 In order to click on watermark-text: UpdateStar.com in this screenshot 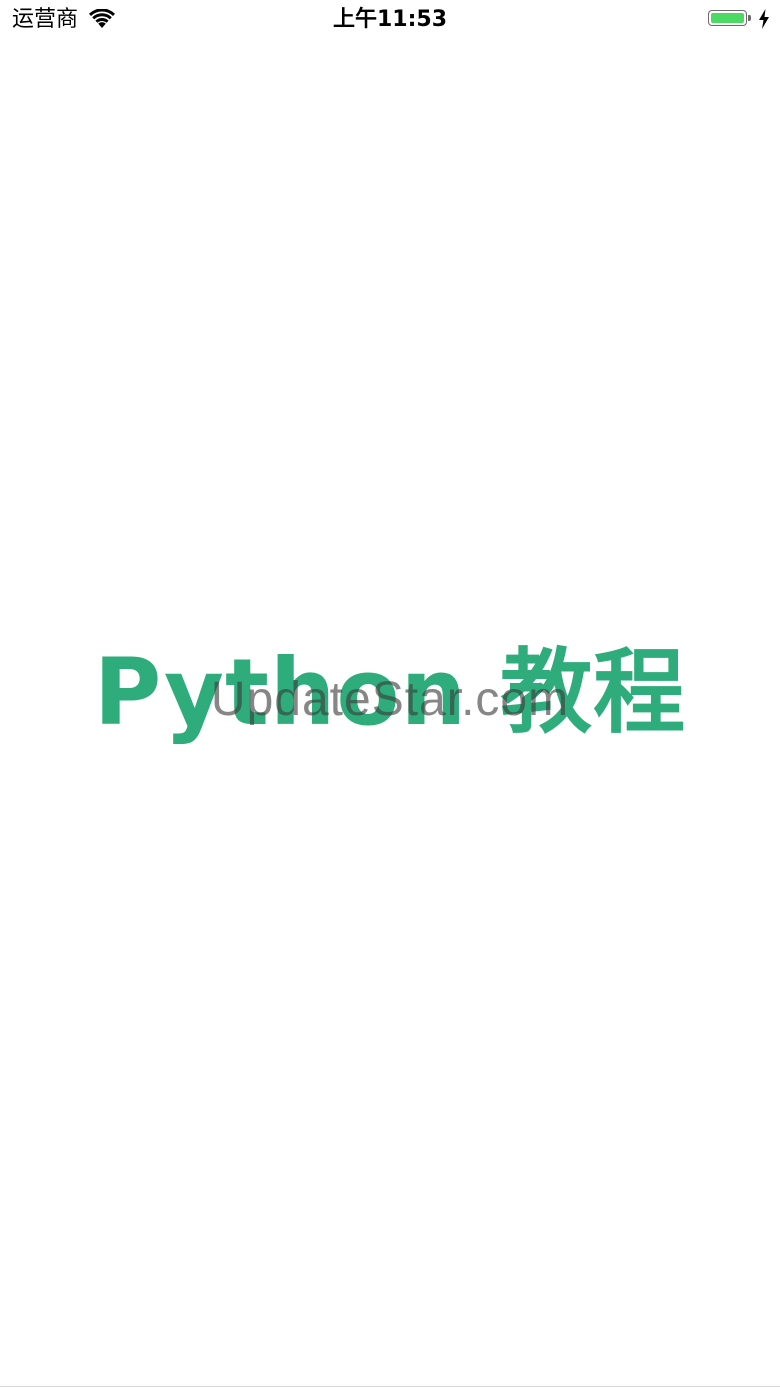, I will do `click(390, 699)`.